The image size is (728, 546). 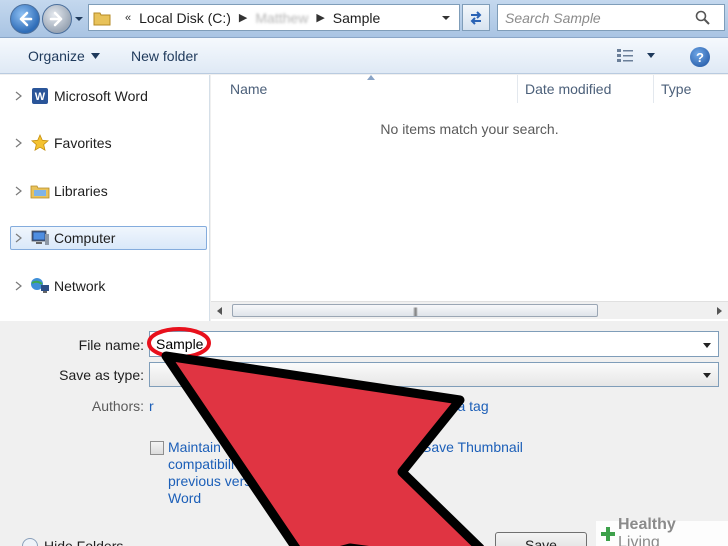 I want to click on breadcrumb-item: Local Disk (C:), so click(x=185, y=18).